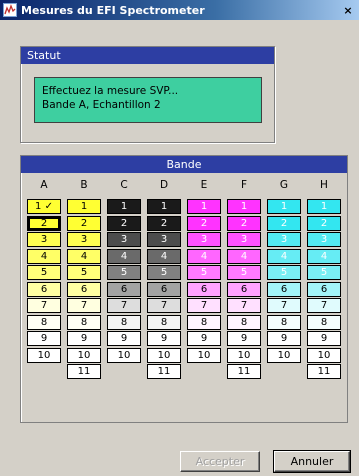 The image size is (359, 476). I want to click on sample-cell-g-8: 8, so click(284, 322).